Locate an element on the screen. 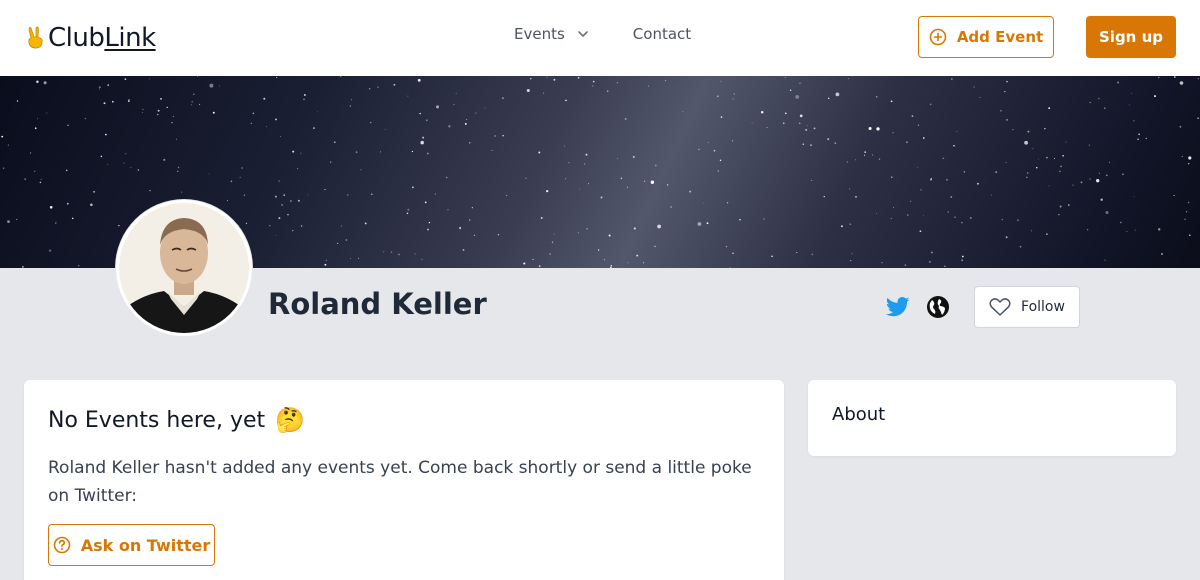 This screenshot has height=580, width=1200. clublink-logo: ClubLink is located at coordinates (91, 38).